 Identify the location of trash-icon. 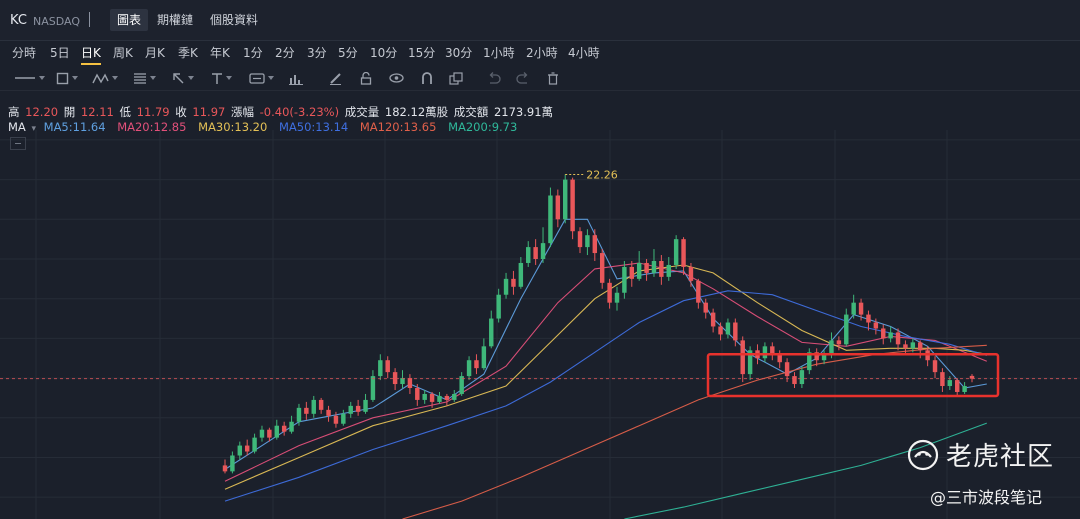
(553, 78).